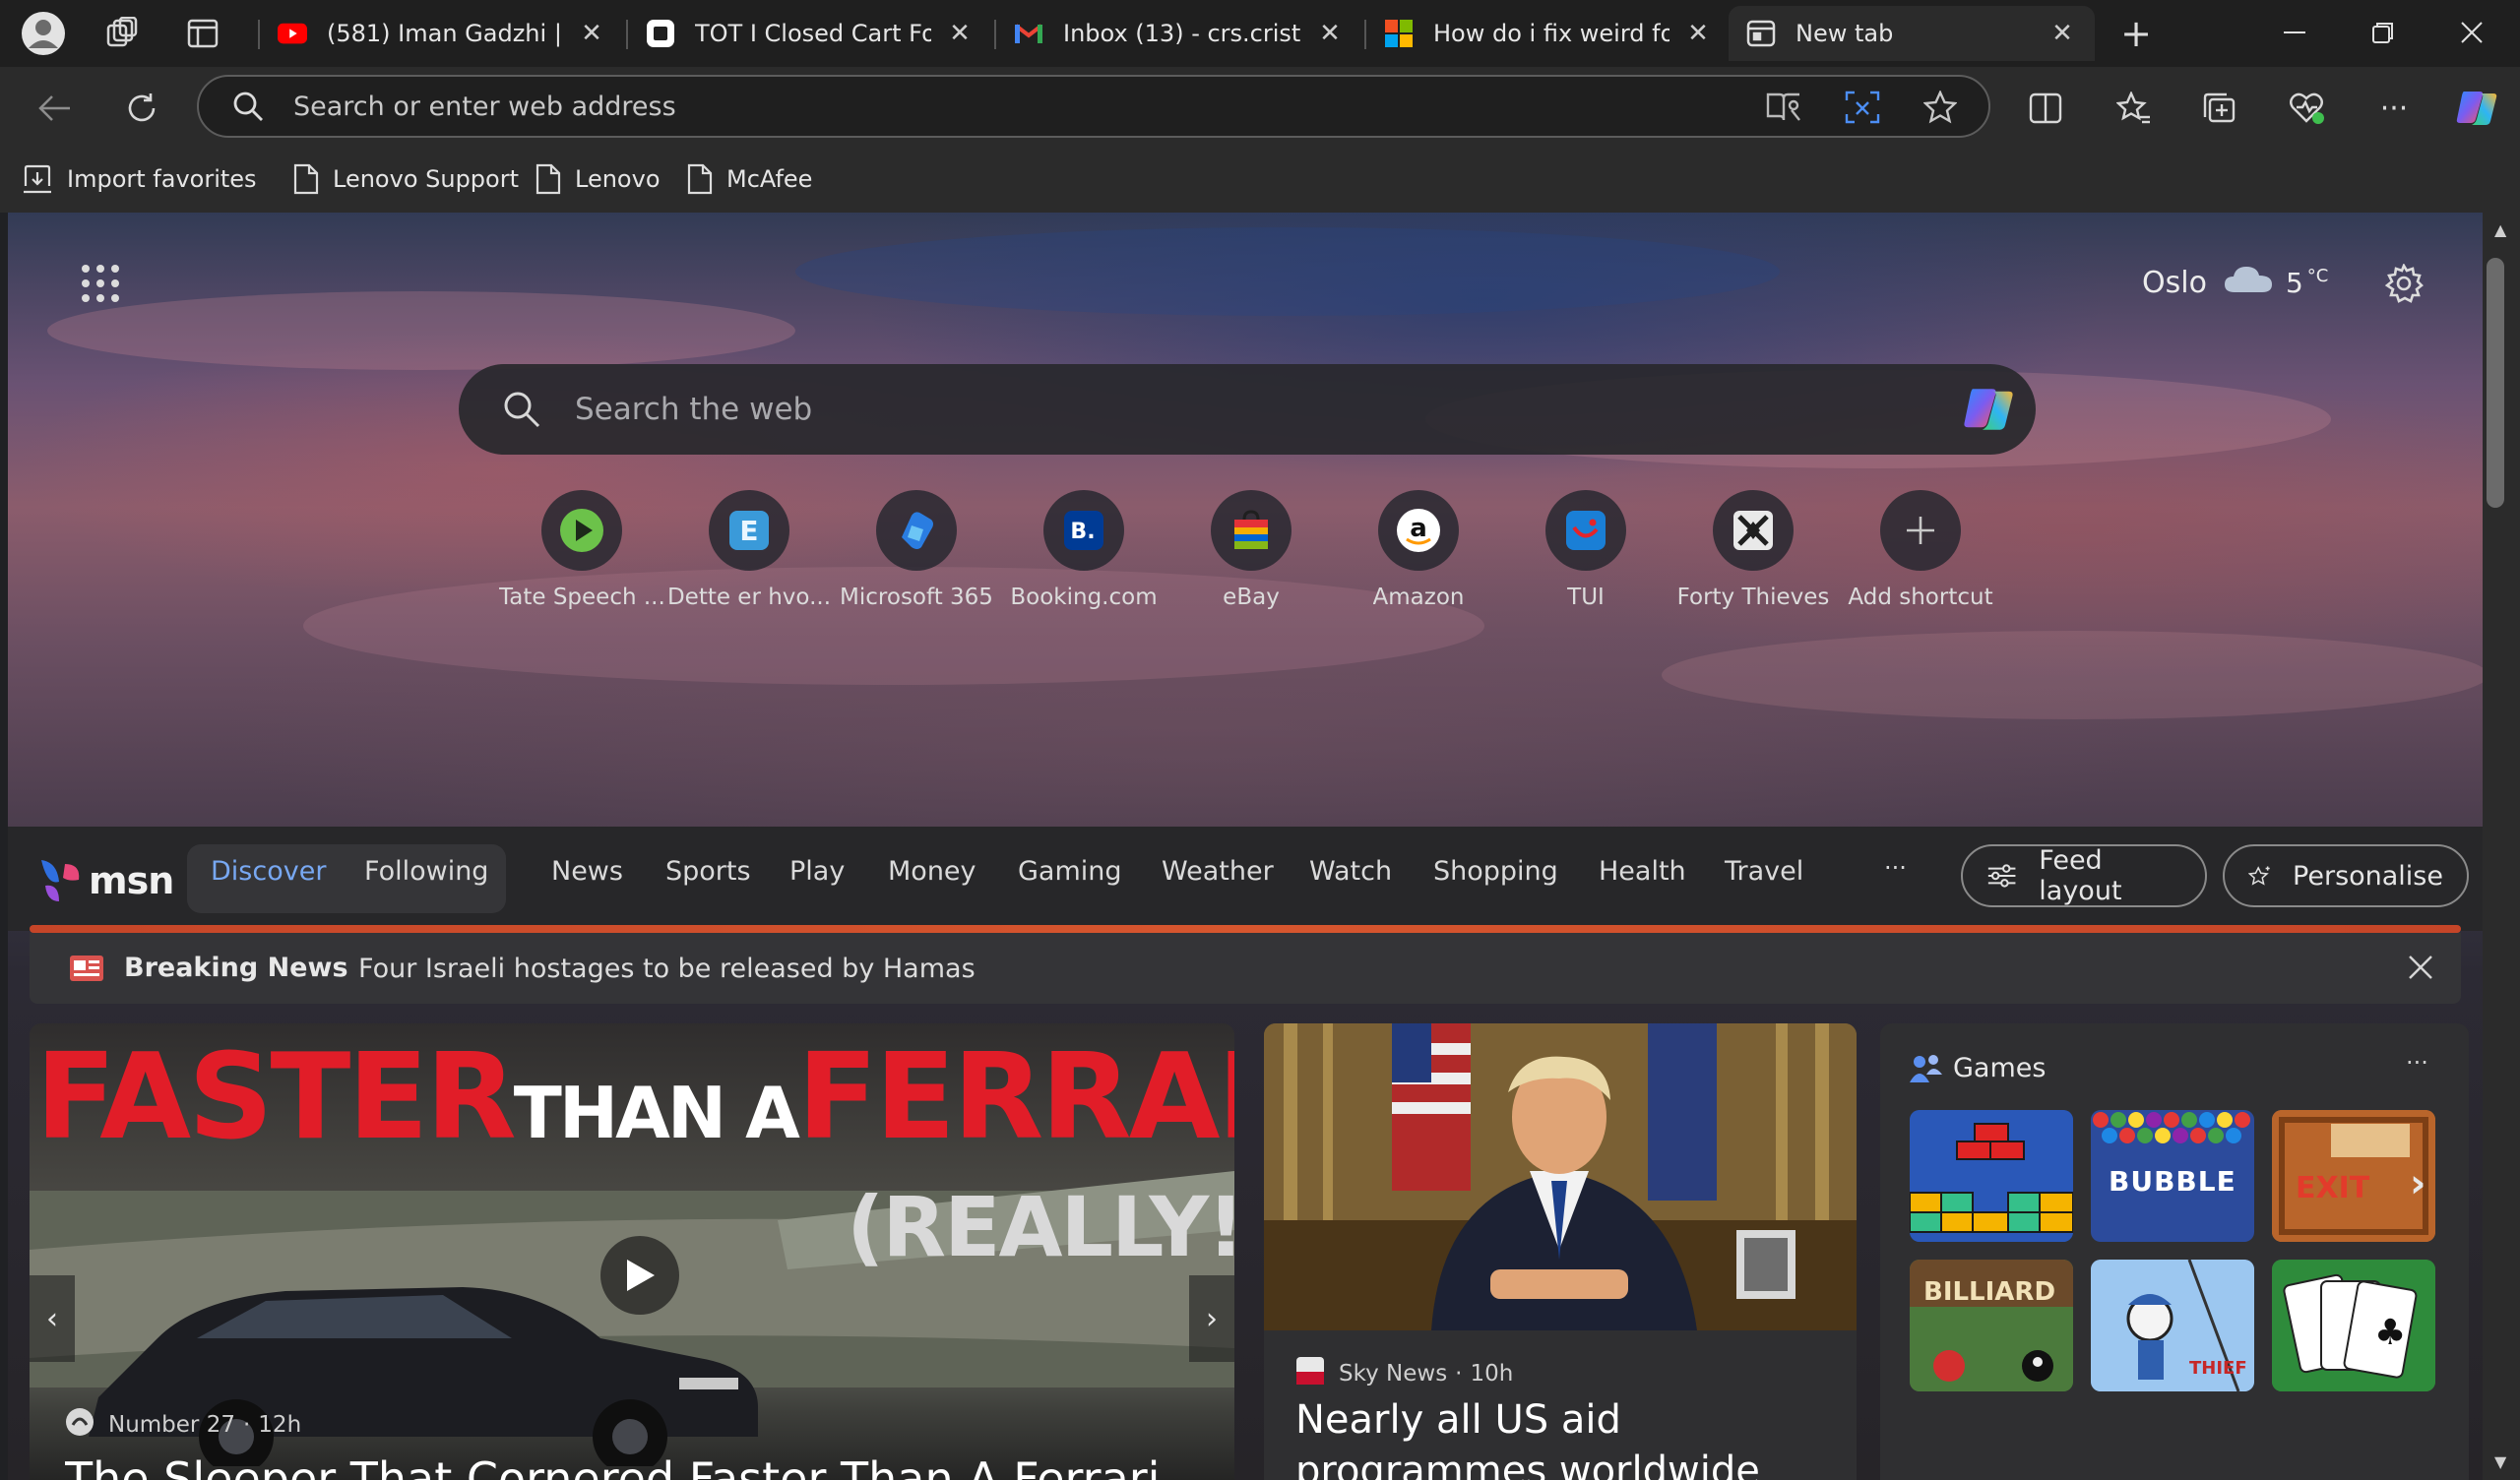 The image size is (2520, 1480). Describe the element at coordinates (406, 179) in the screenshot. I see `favorite-lenovo-support: Lenovo Support` at that location.